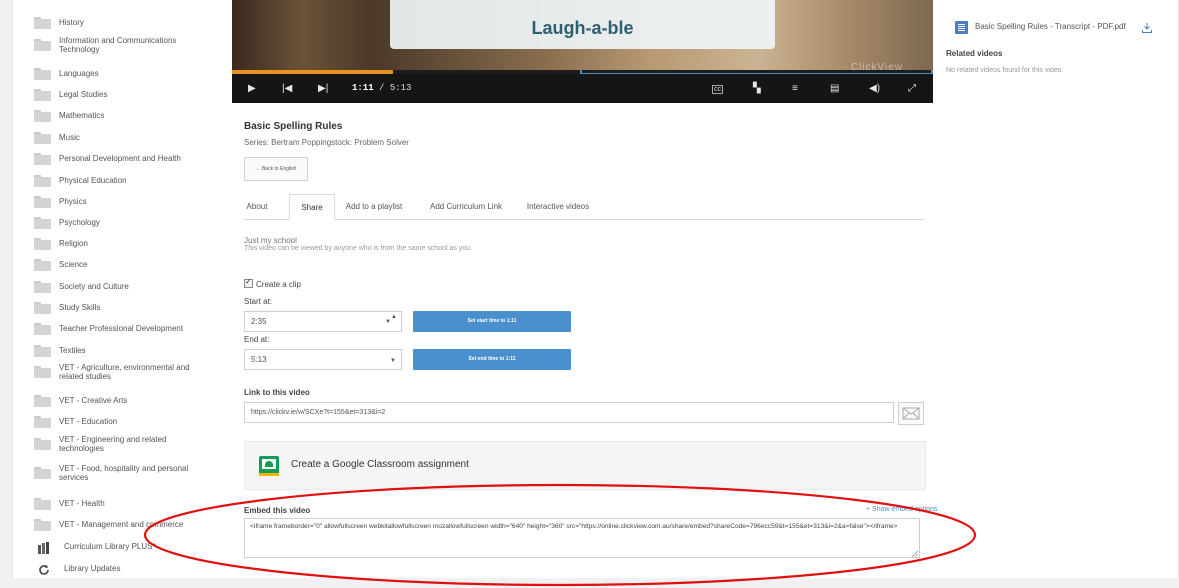  What do you see at coordinates (276, 169) in the screenshot?
I see `back-to-english-button: ← Back to English` at bounding box center [276, 169].